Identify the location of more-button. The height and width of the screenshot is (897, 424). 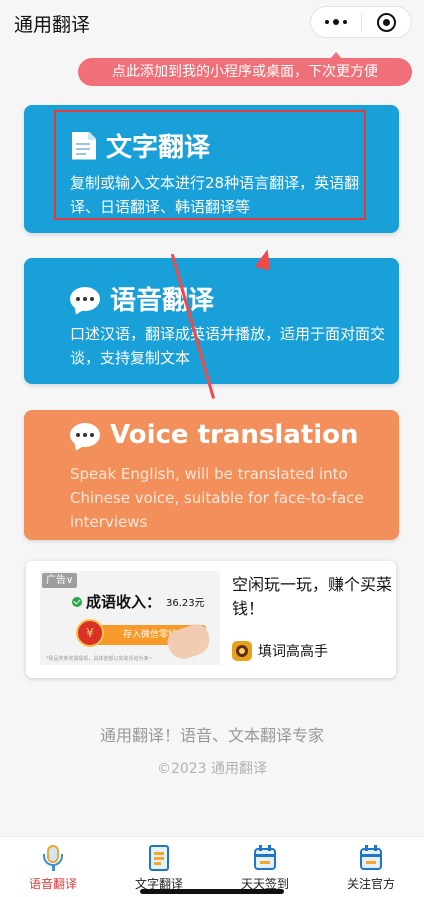
(336, 22).